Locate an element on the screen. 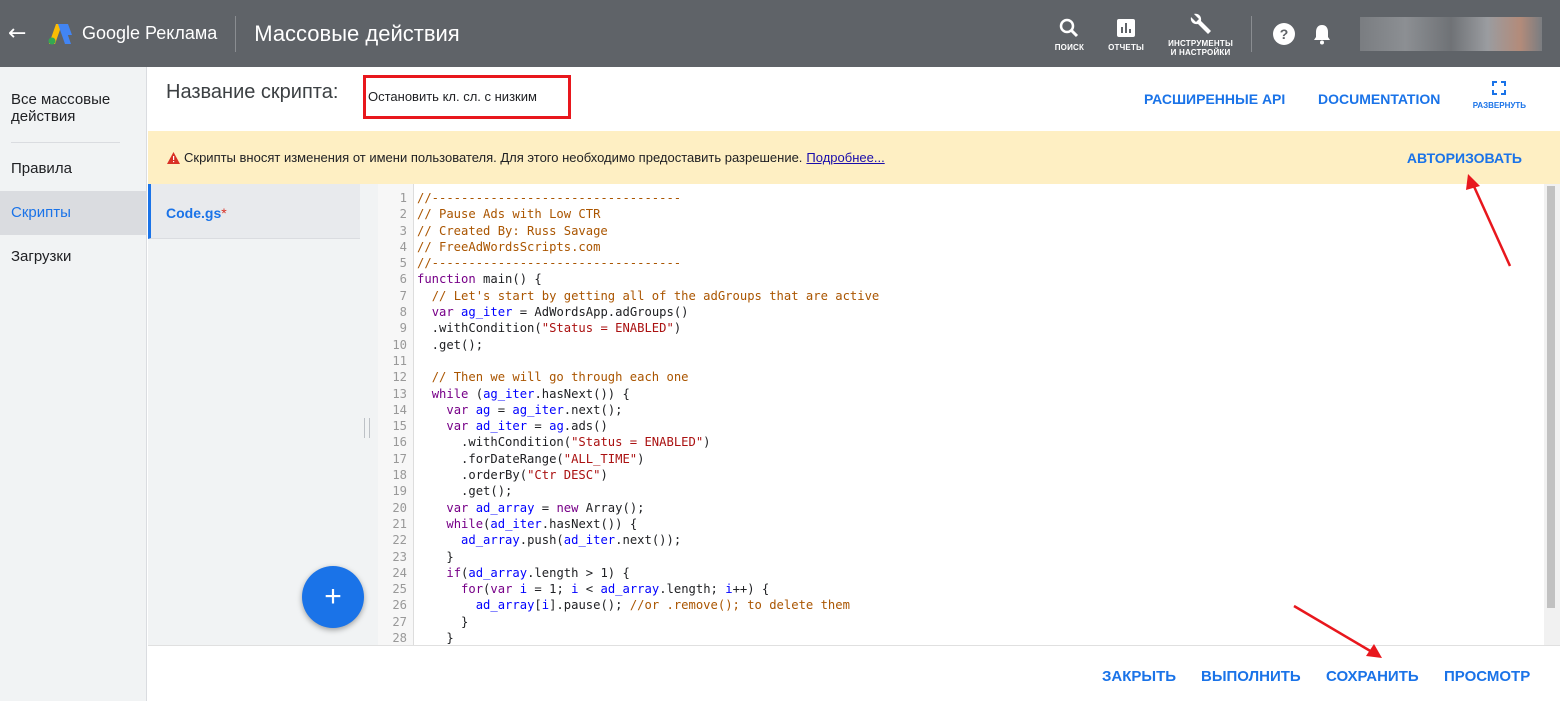 The image size is (1560, 701). code-line: 16 .withCondition("Status = ENABLED") is located at coordinates (628, 442).